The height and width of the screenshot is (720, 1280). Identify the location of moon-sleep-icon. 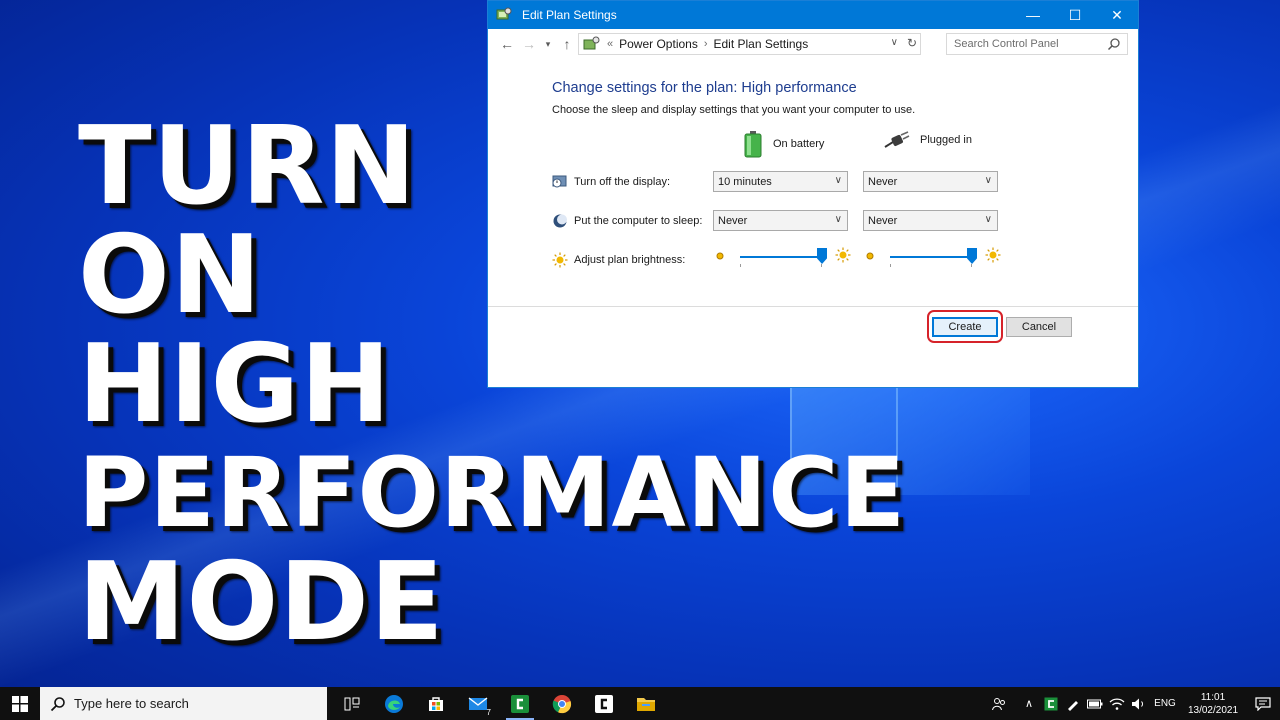
(560, 221).